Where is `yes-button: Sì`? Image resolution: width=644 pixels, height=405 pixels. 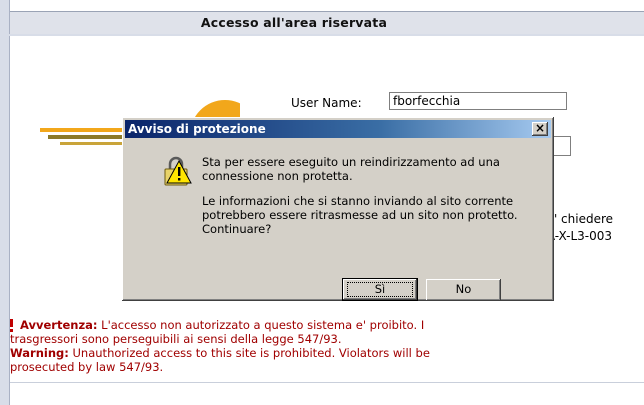 yes-button: Sì is located at coordinates (380, 289).